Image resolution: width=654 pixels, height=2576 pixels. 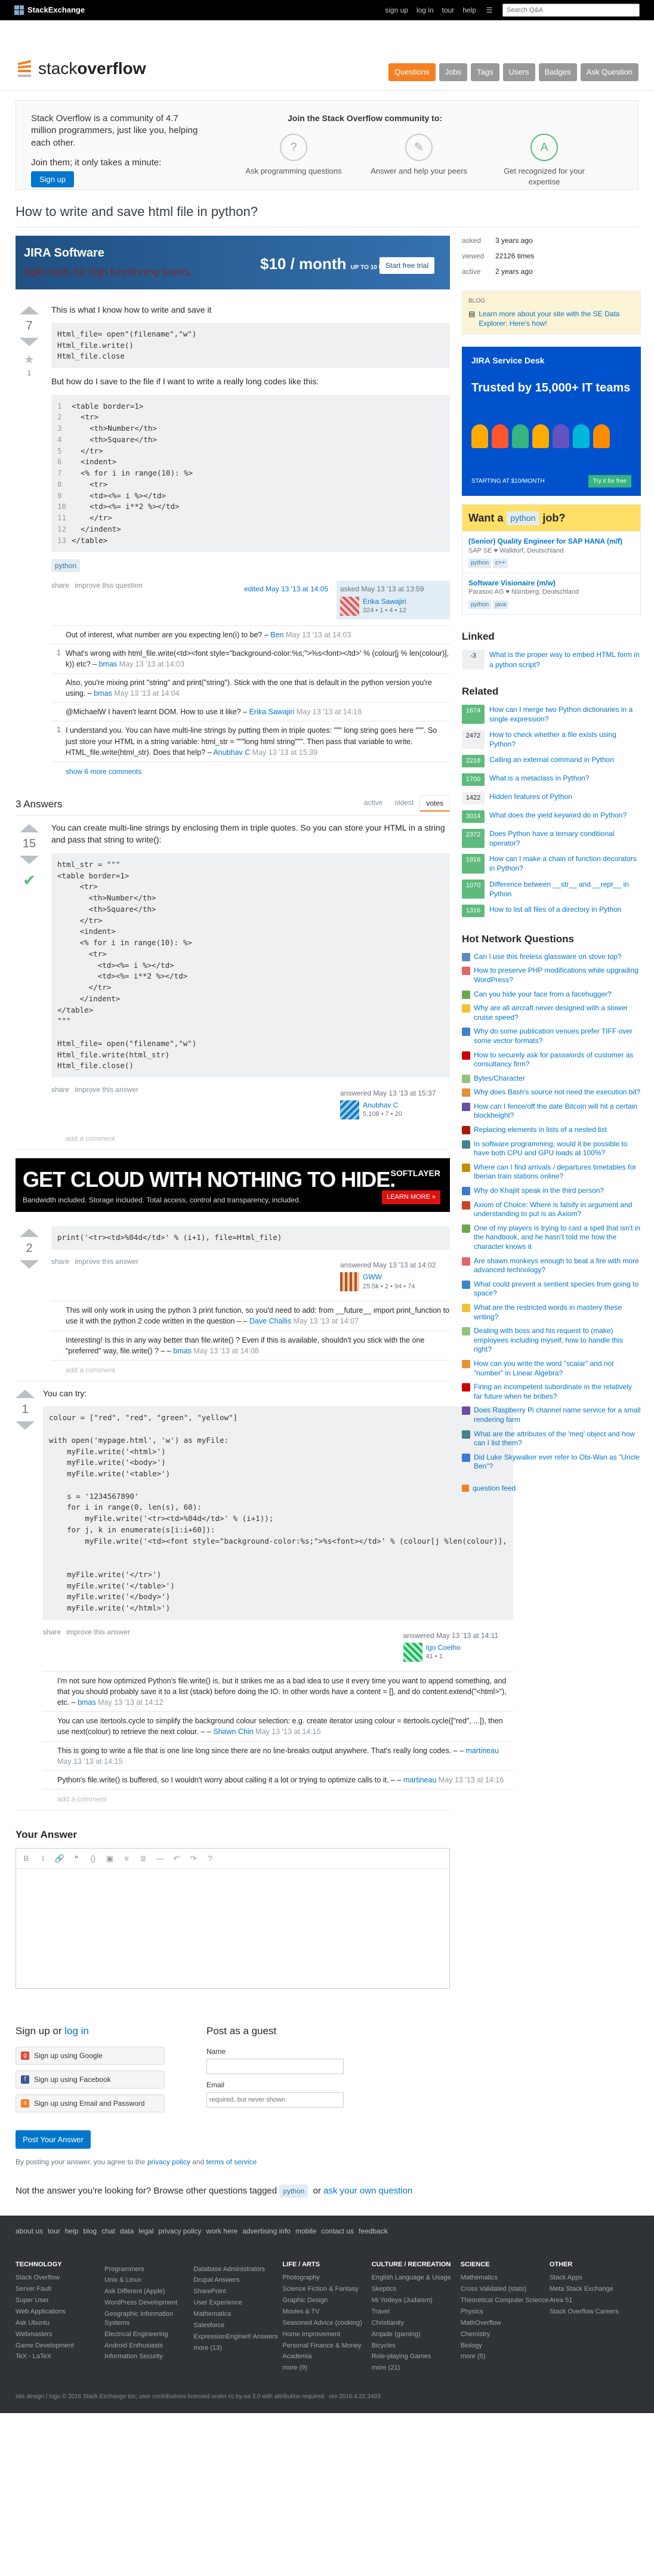 I want to click on vote-down-icon, so click(x=29, y=861).